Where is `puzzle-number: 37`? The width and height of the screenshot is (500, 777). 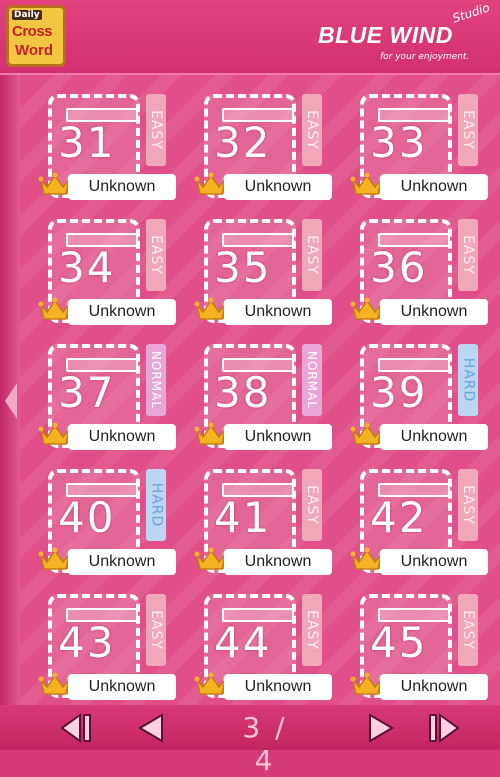 puzzle-number: 37 is located at coordinates (87, 392).